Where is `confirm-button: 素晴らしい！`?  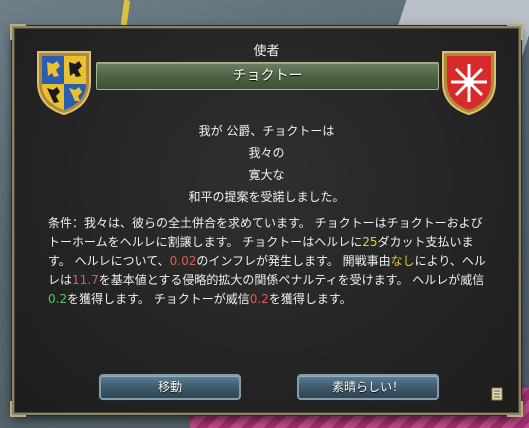 confirm-button: 素晴らしい！ is located at coordinates (368, 387).